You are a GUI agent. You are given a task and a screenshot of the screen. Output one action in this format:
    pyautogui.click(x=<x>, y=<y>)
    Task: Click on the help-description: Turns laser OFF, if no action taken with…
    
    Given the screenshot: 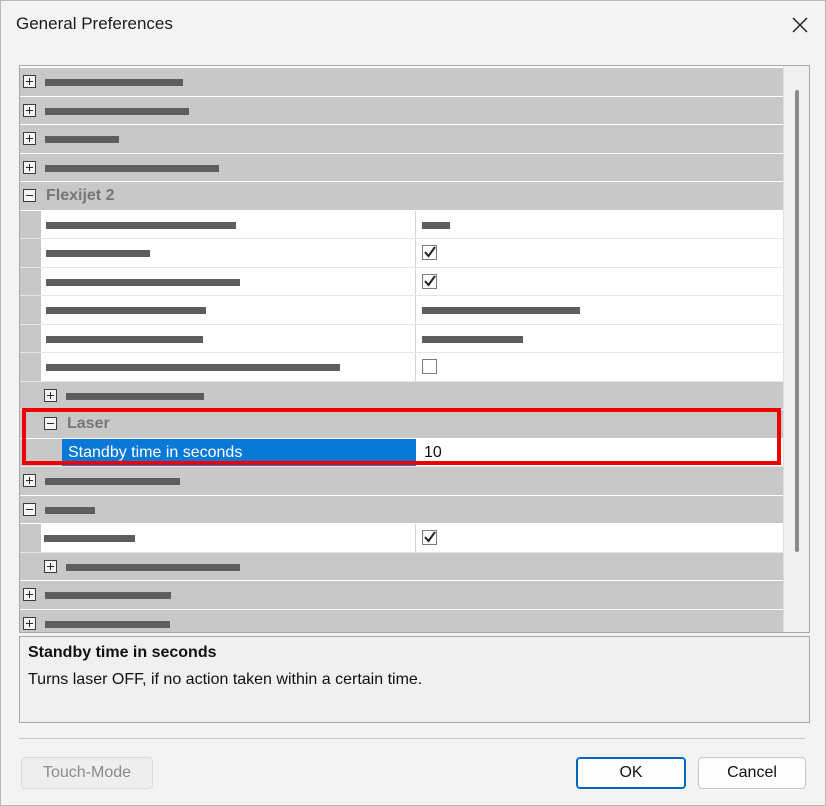 What is the action you would take?
    pyautogui.click(x=225, y=679)
    